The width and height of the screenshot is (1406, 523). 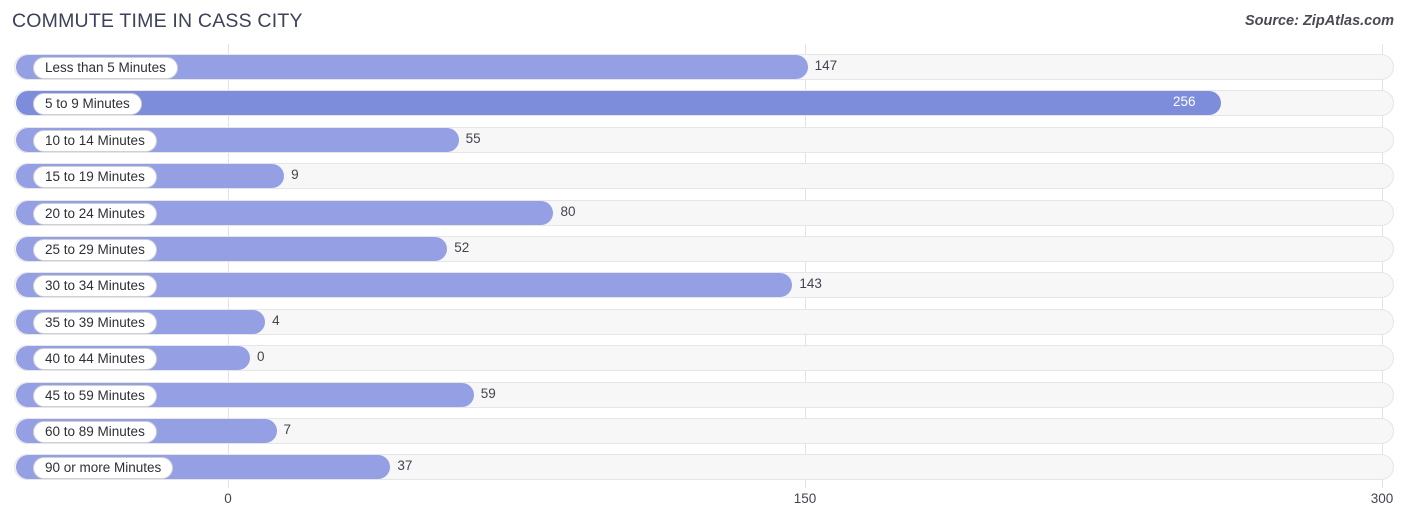 What do you see at coordinates (462, 247) in the screenshot?
I see `bar-value-label: 52` at bounding box center [462, 247].